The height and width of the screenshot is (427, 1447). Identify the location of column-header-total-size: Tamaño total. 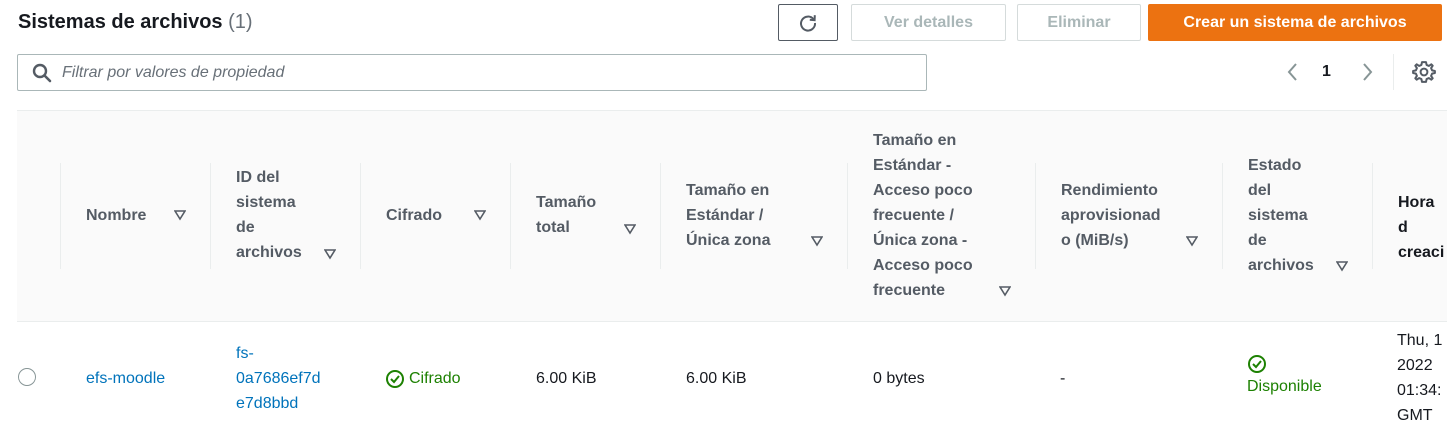
(585, 216).